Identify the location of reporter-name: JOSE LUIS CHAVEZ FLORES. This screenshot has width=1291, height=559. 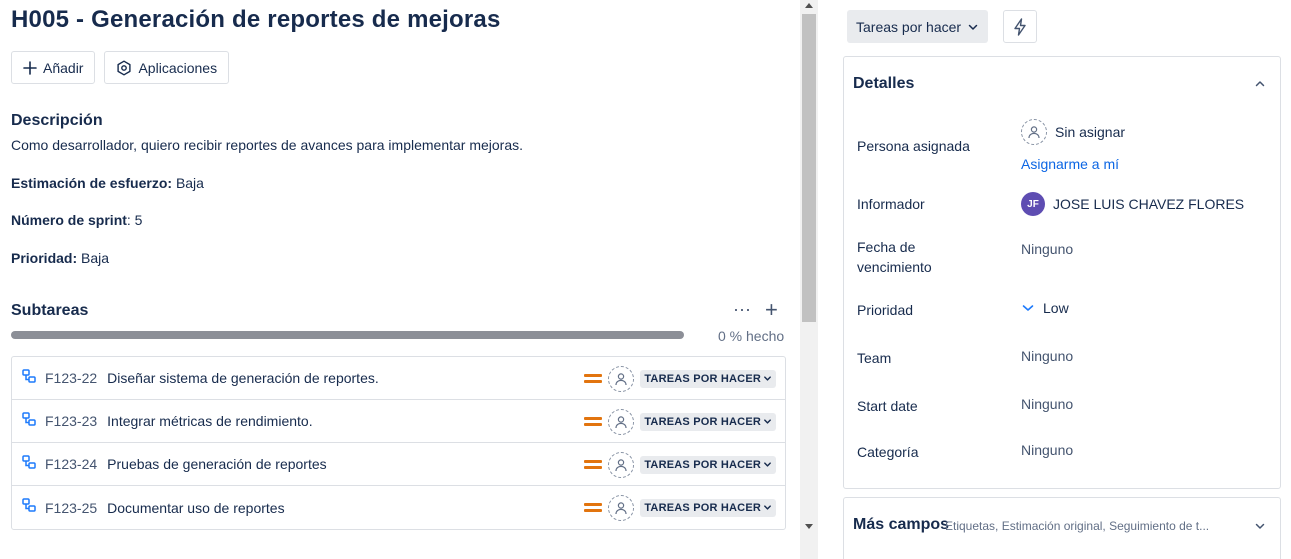
(1149, 204).